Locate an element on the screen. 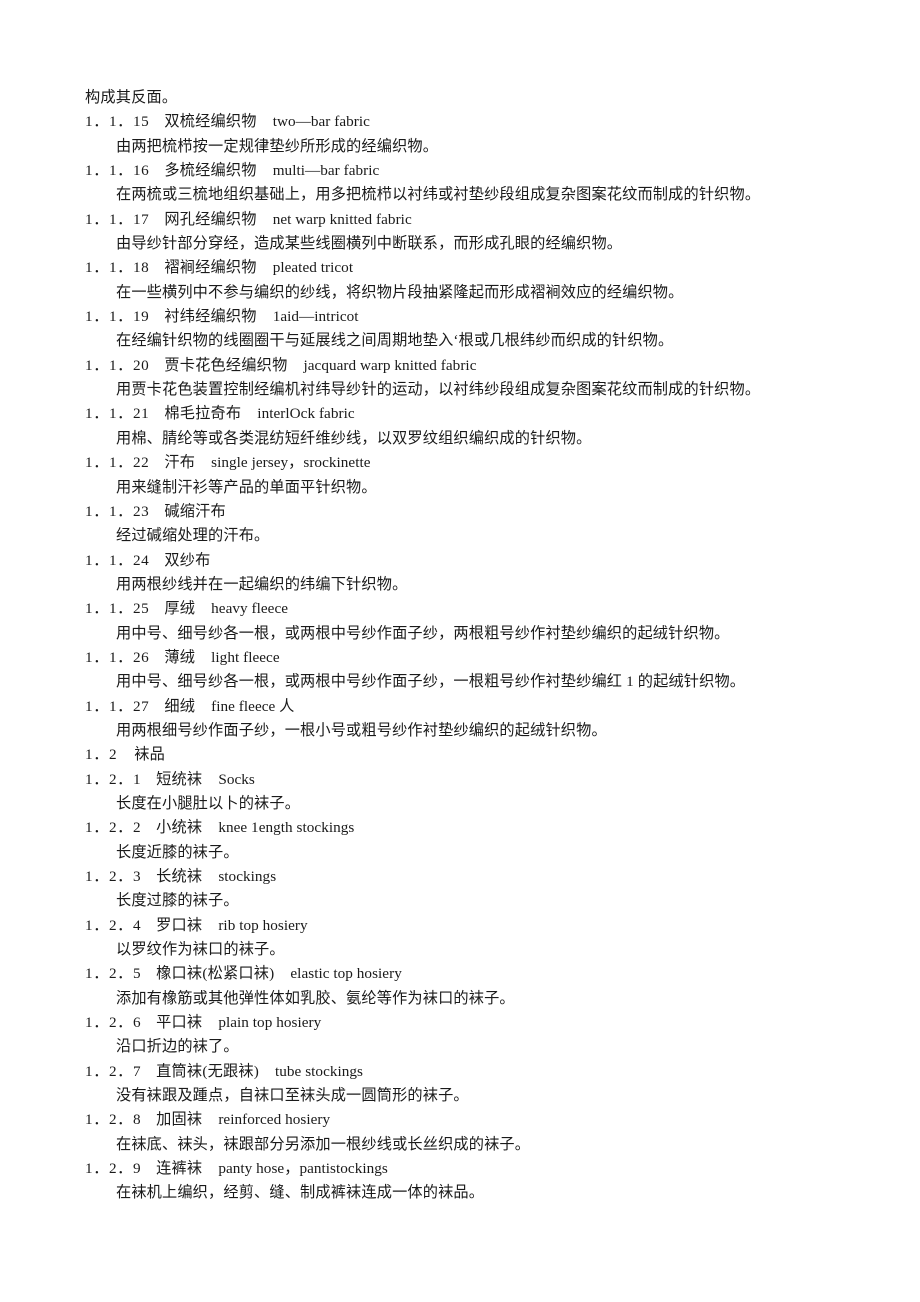 The width and height of the screenshot is (920, 1302). term-chinese: 碱缩汗布 is located at coordinates (195, 511).